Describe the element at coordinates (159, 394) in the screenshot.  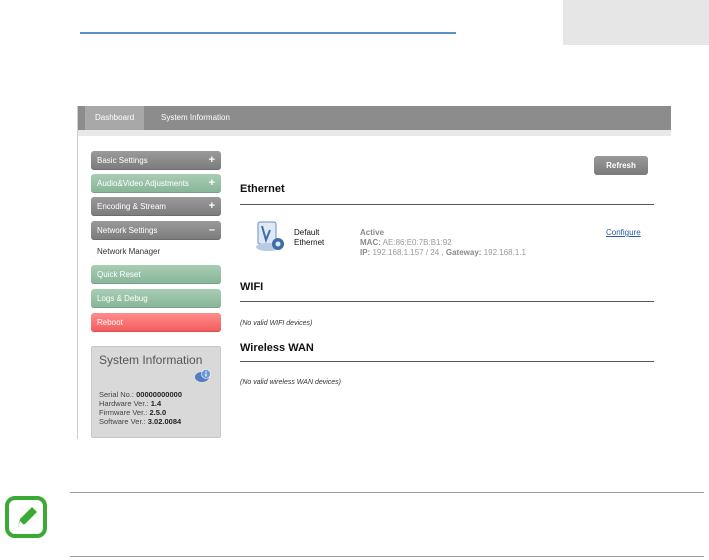
I see `serial-value: 00000000000` at that location.